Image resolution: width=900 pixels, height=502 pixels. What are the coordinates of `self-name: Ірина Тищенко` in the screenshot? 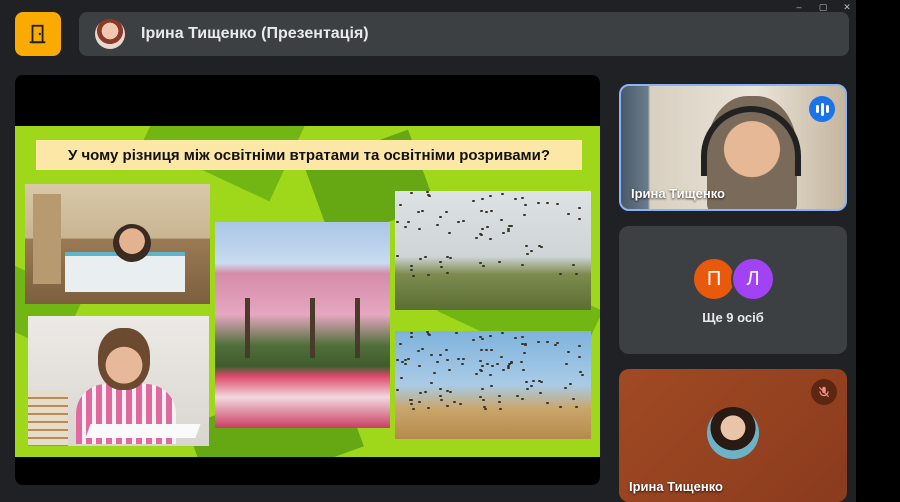 It's located at (676, 486).